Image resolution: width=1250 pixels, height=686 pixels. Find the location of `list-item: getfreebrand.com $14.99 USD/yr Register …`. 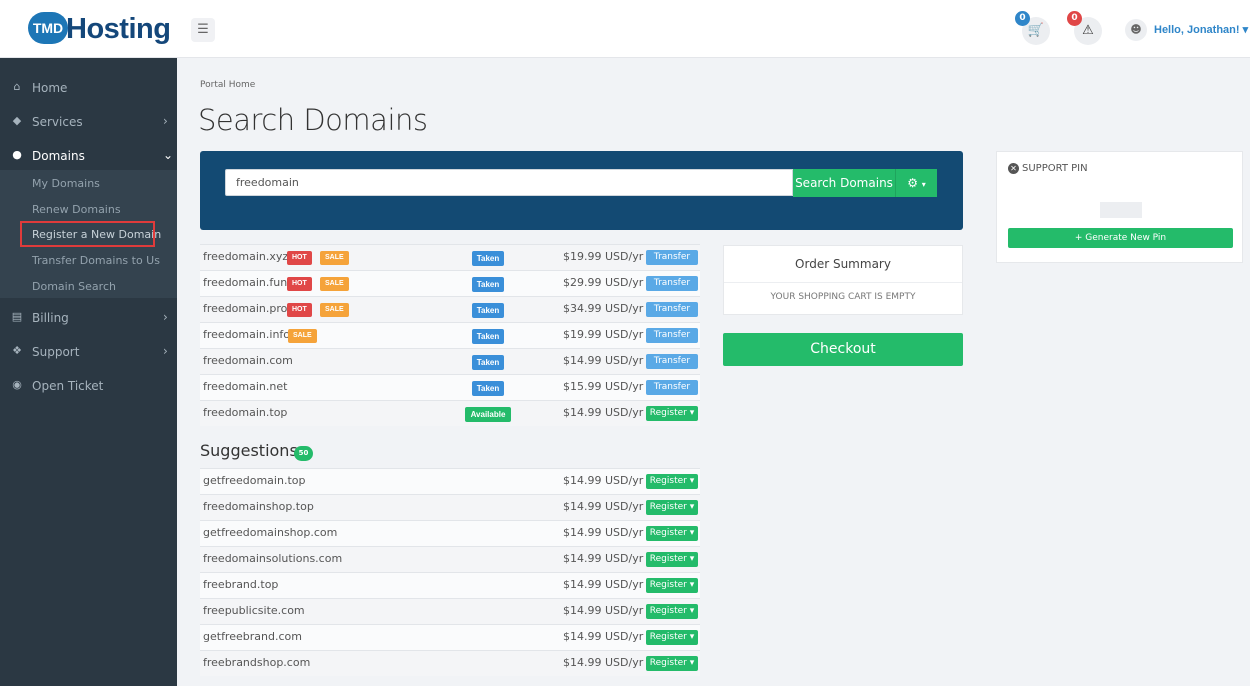

list-item: getfreebrand.com $14.99 USD/yr Register … is located at coordinates (450, 637).